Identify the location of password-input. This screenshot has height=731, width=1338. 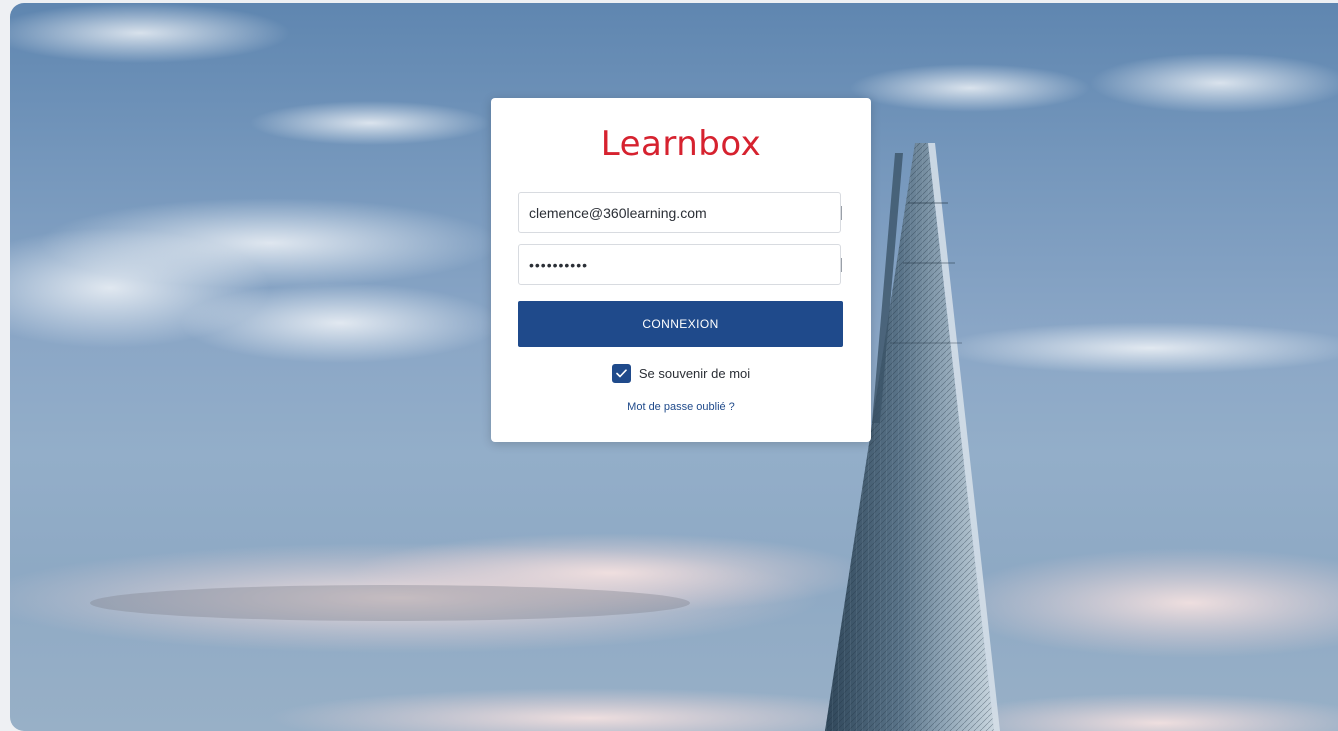
(679, 264).